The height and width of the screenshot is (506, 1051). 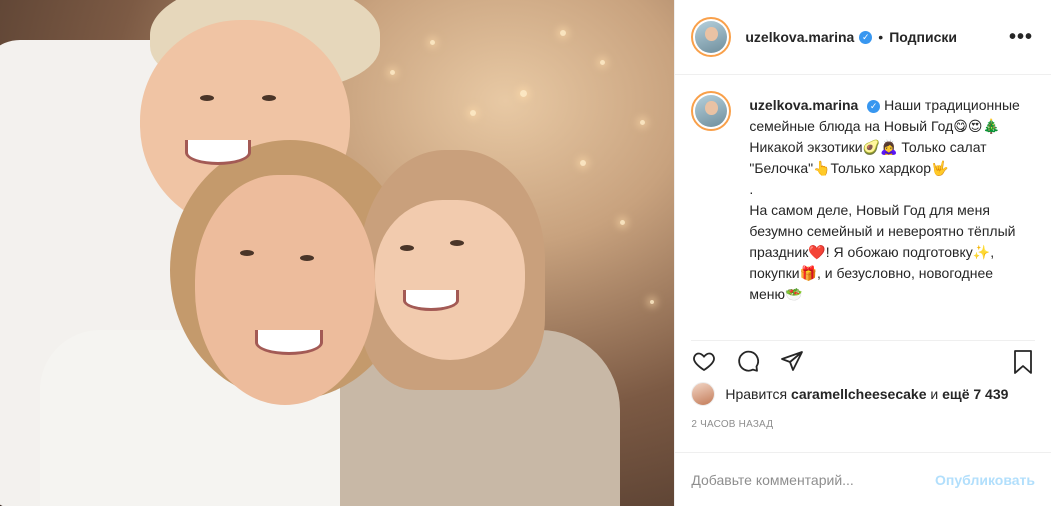 I want to click on more-options-icon: •••, so click(x=1021, y=37).